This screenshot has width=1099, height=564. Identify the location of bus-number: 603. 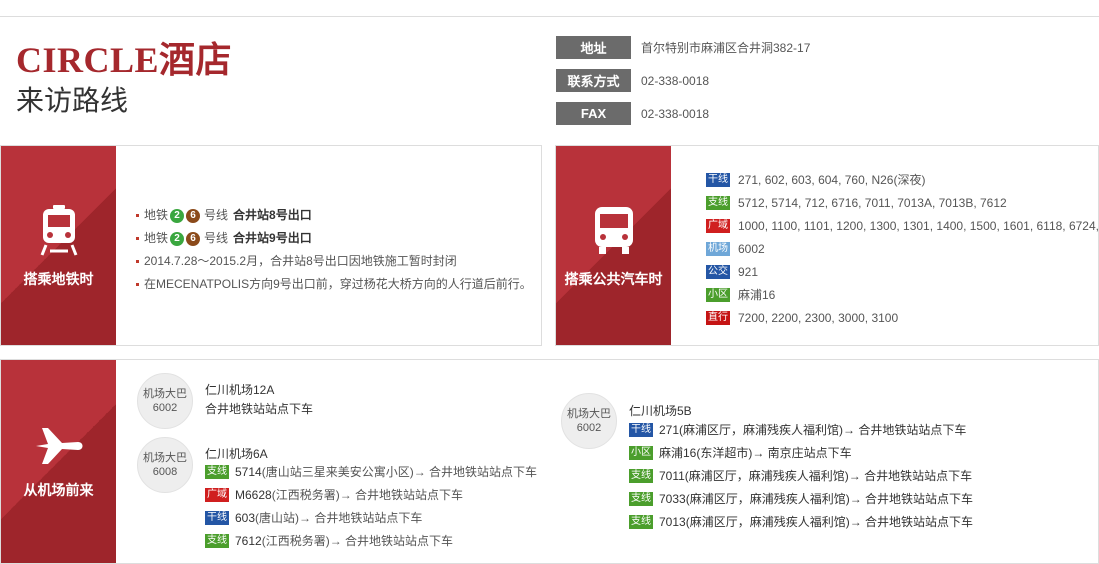
(245, 517).